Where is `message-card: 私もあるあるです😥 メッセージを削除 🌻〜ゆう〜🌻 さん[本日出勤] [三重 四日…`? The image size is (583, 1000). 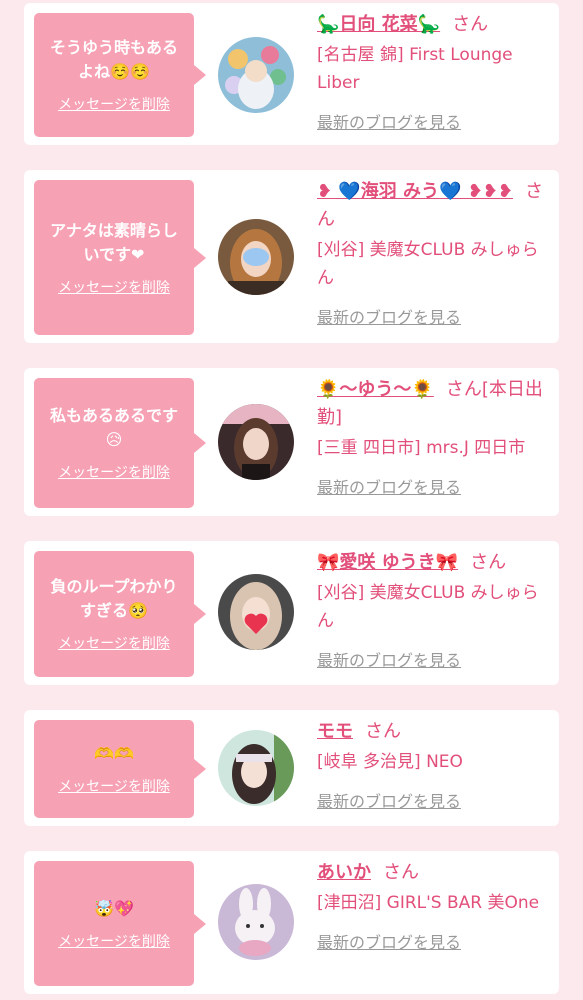
message-card: 私もあるあるです😥 メッセージを削除 🌻〜ゆう〜🌻 さん[本日出勤] [三重 四日… is located at coordinates (291, 442).